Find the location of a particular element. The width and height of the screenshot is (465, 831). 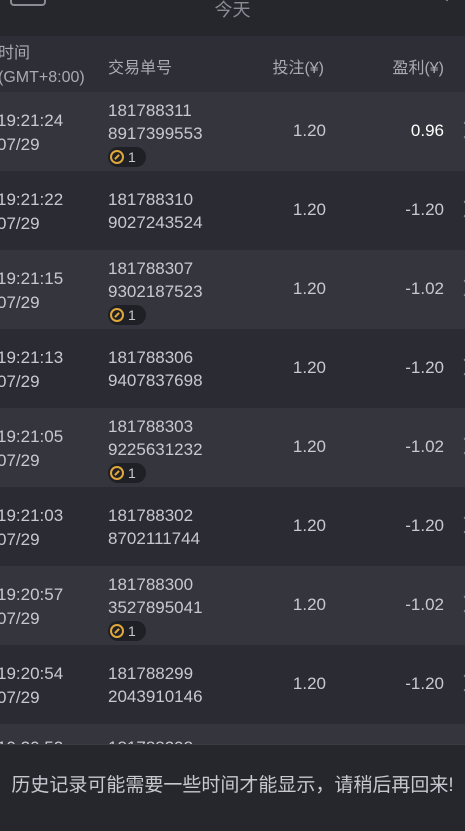

order-number-part1: 181788300 is located at coordinates (151, 584).